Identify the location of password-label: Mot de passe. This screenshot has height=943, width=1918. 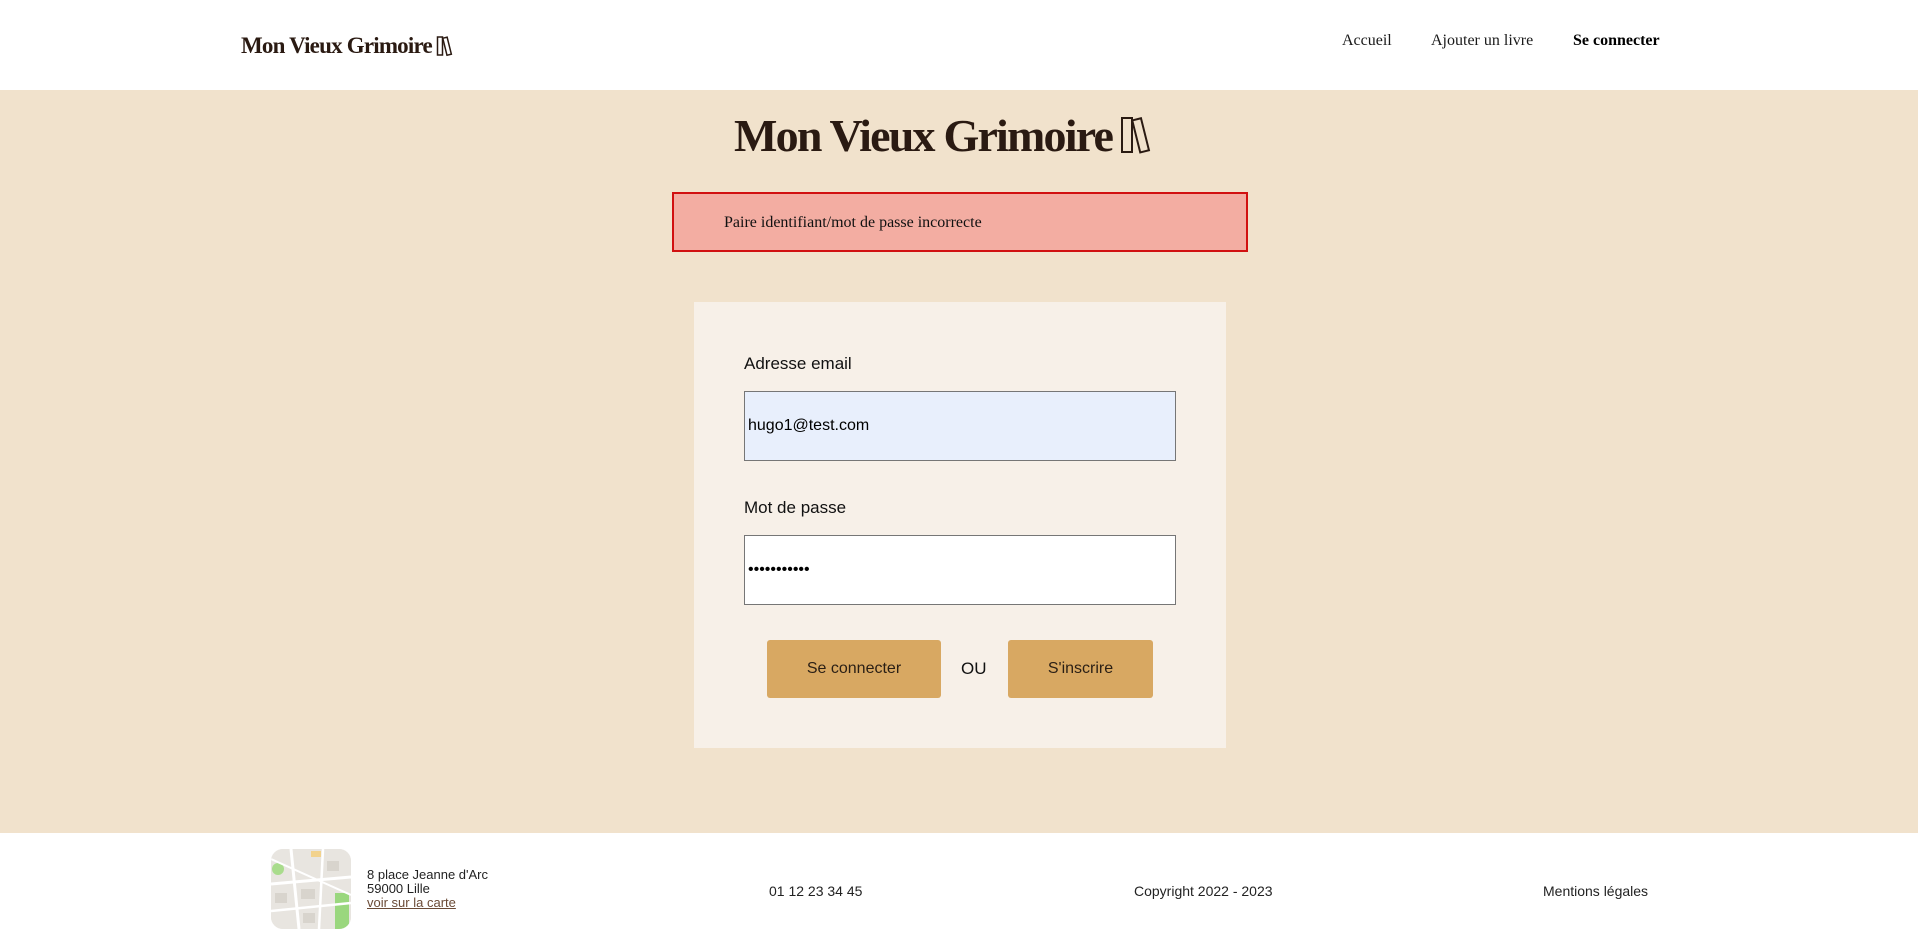
(795, 507).